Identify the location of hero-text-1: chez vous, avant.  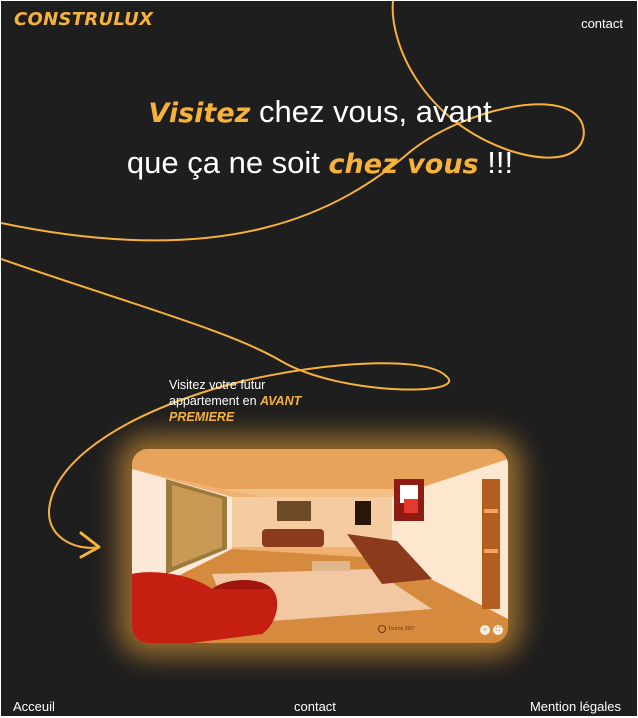
(371, 111).